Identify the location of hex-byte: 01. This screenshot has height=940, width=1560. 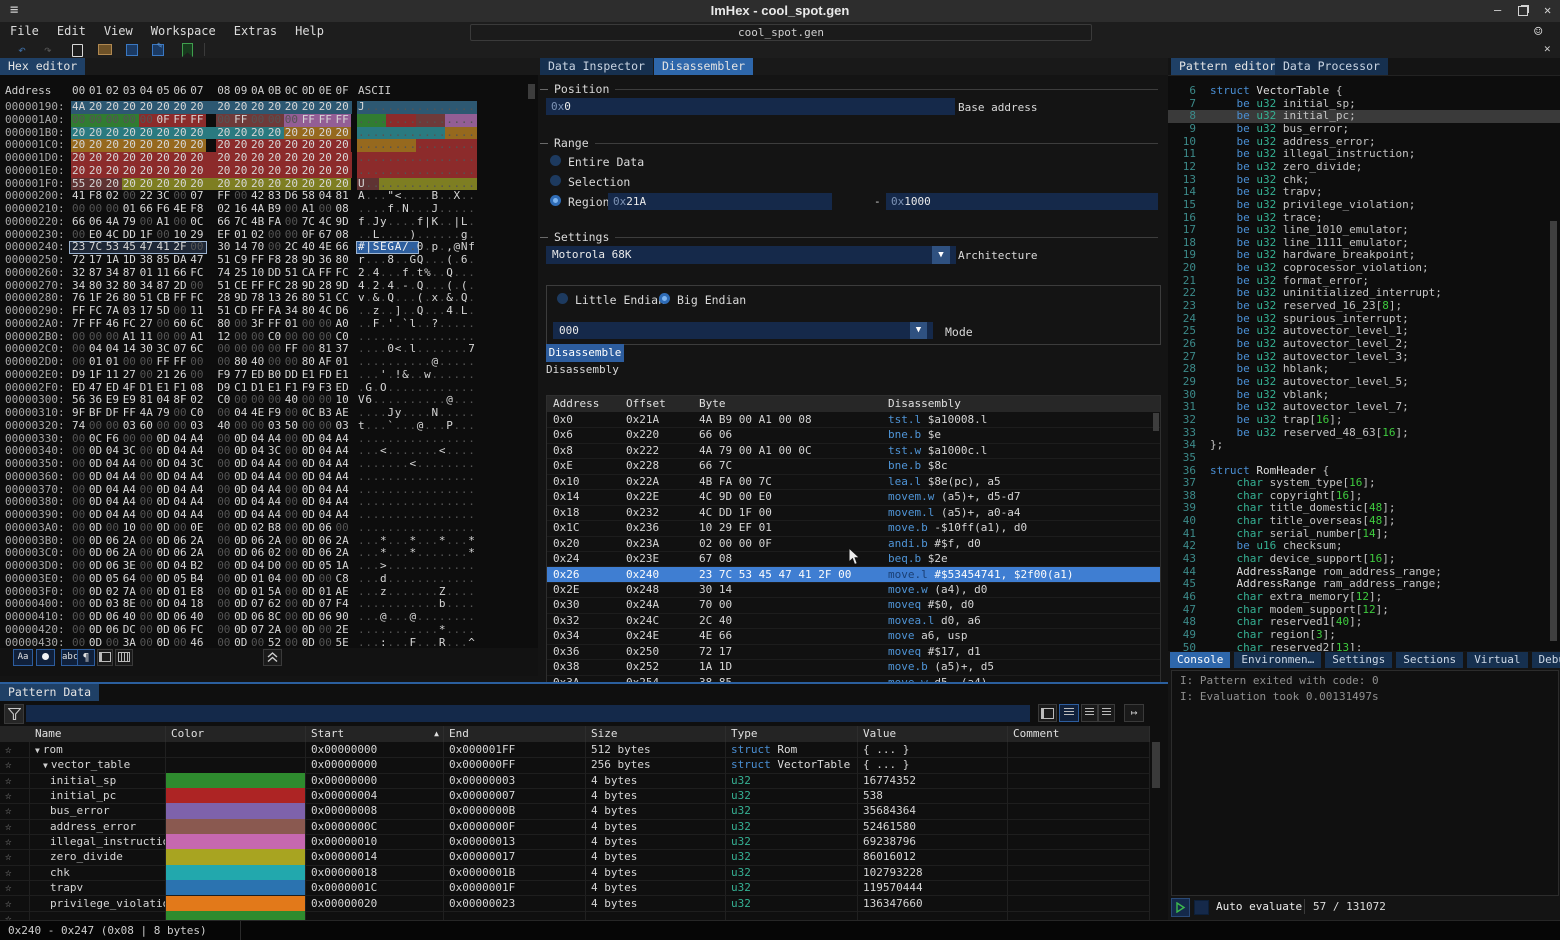
(342, 362).